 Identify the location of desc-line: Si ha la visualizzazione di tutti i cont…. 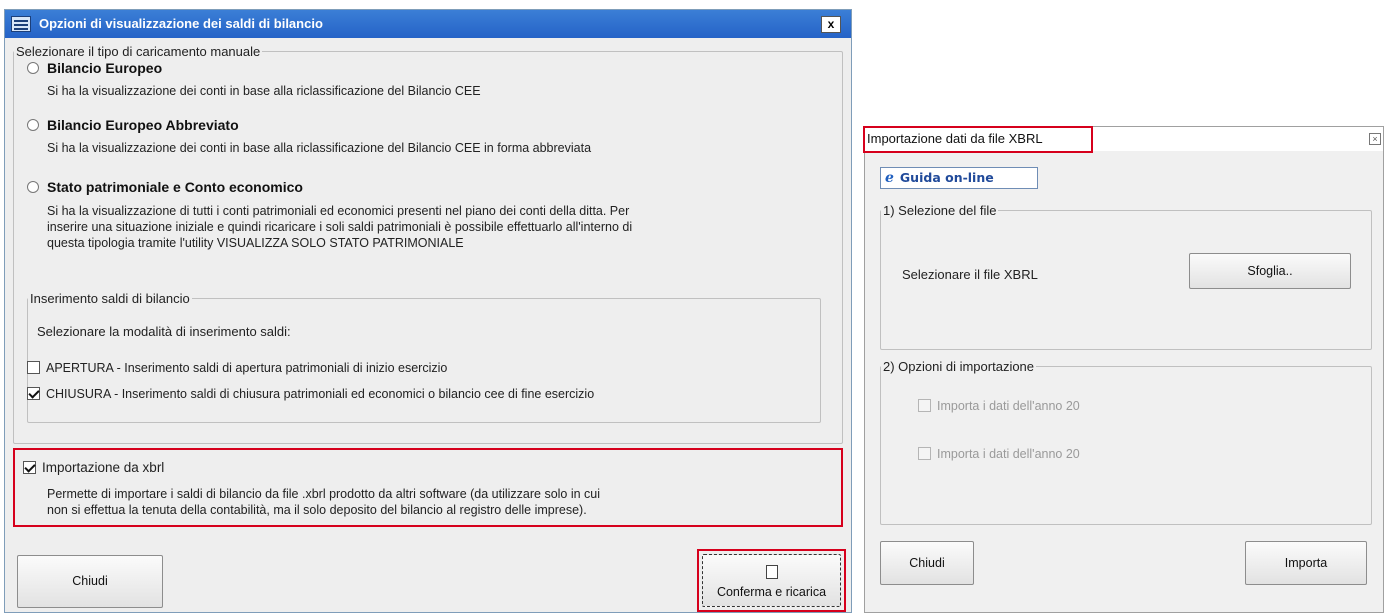
(338, 211).